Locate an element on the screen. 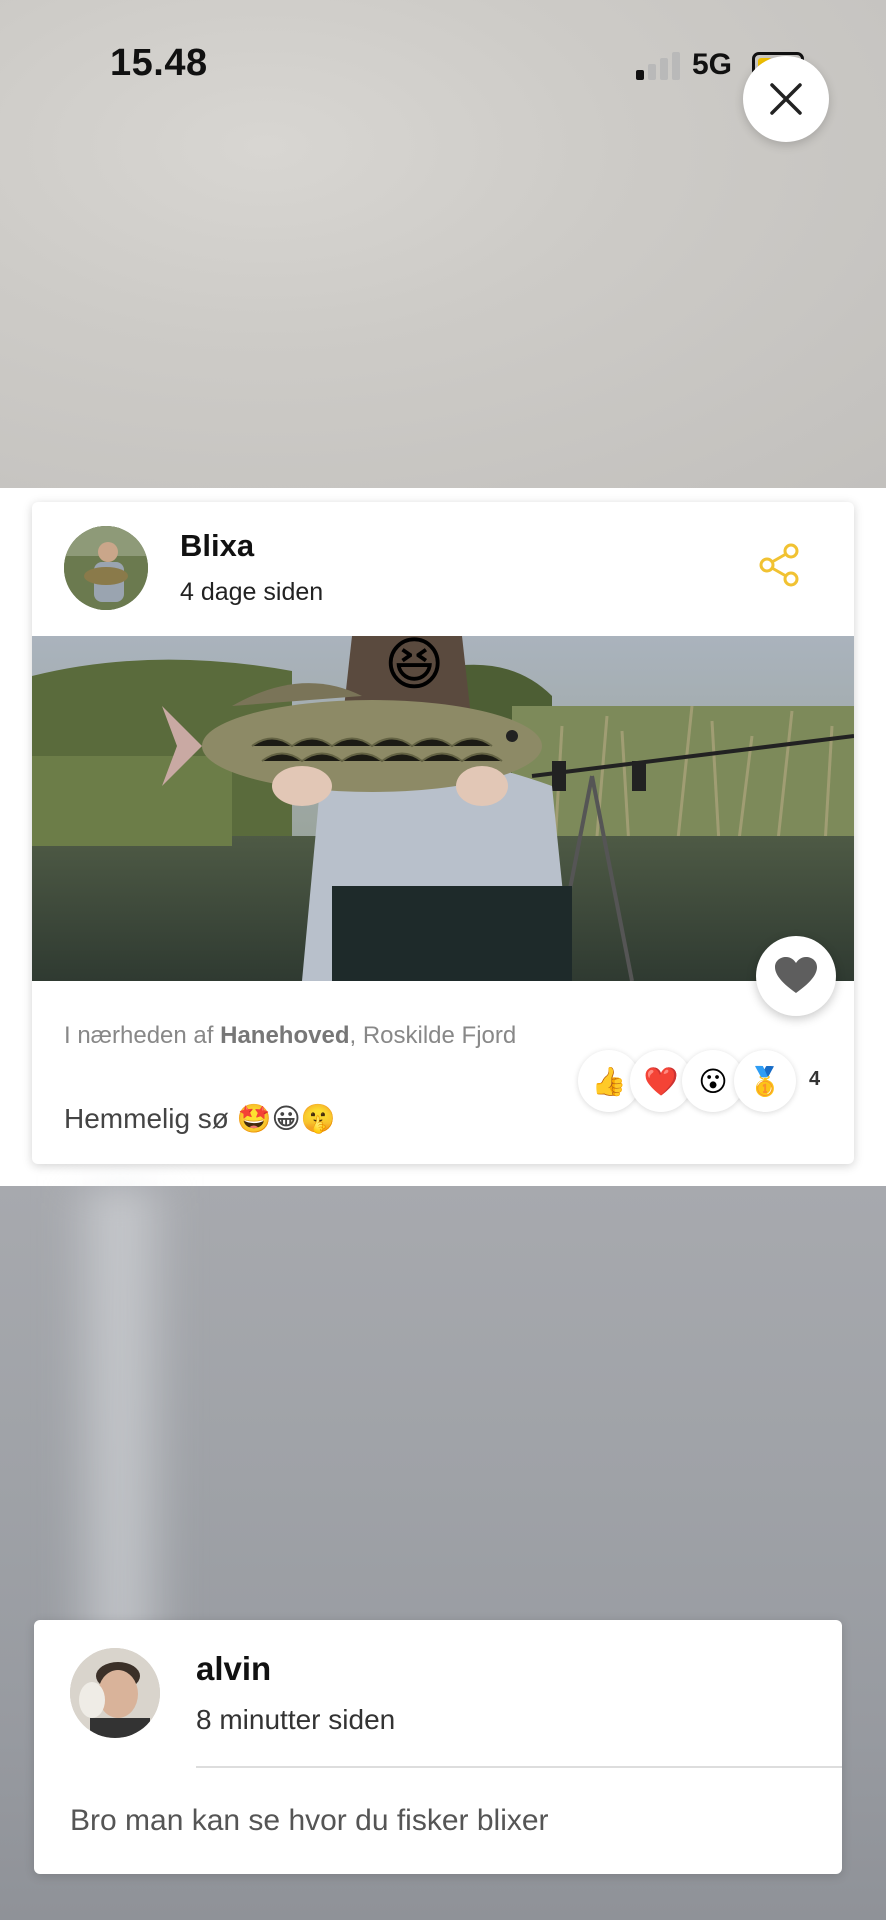  share-icon is located at coordinates (779, 565).